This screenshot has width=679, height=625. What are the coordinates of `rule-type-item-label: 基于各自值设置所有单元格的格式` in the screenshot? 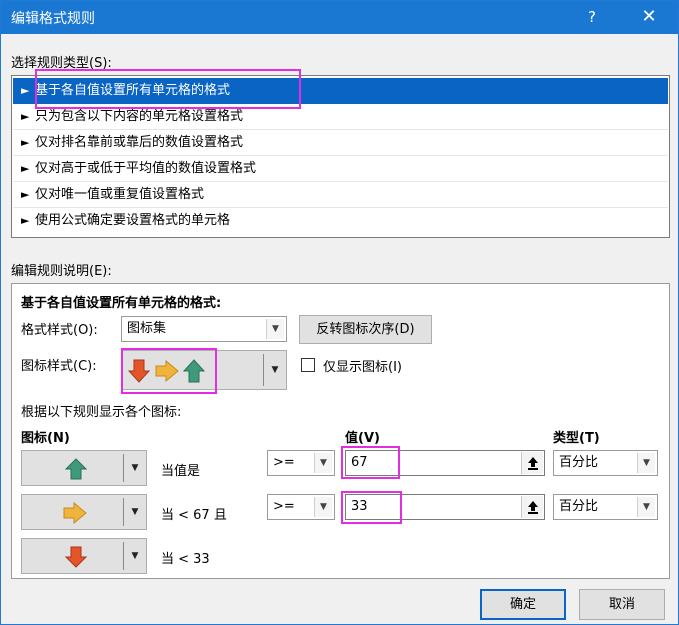 It's located at (133, 90).